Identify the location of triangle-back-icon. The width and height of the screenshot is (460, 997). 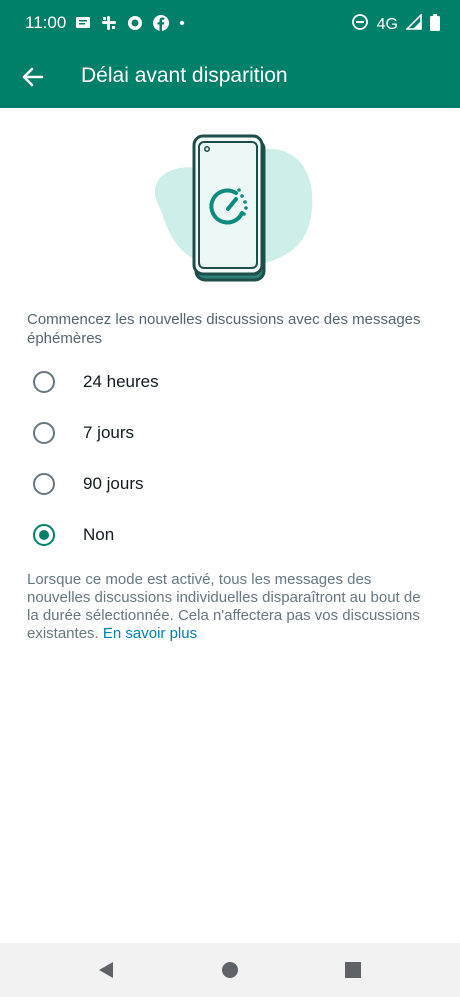
(106, 970).